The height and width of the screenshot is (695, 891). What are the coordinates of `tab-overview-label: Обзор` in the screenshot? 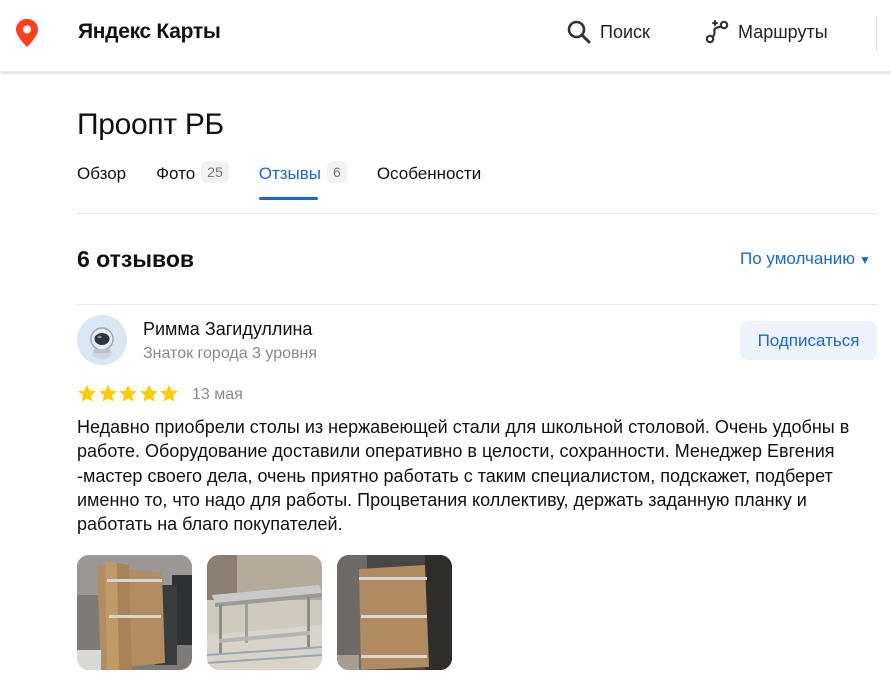 It's located at (102, 173).